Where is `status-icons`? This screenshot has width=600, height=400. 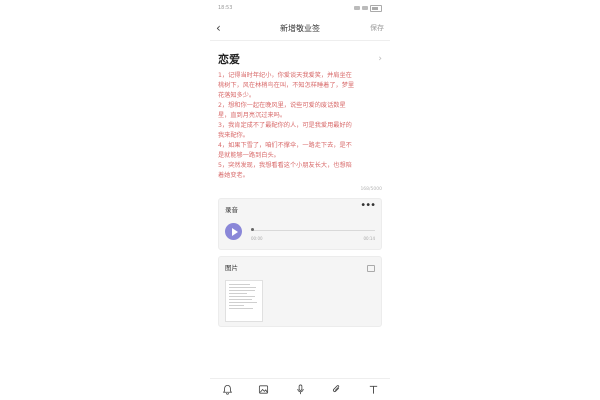
status-icons is located at coordinates (368, 8).